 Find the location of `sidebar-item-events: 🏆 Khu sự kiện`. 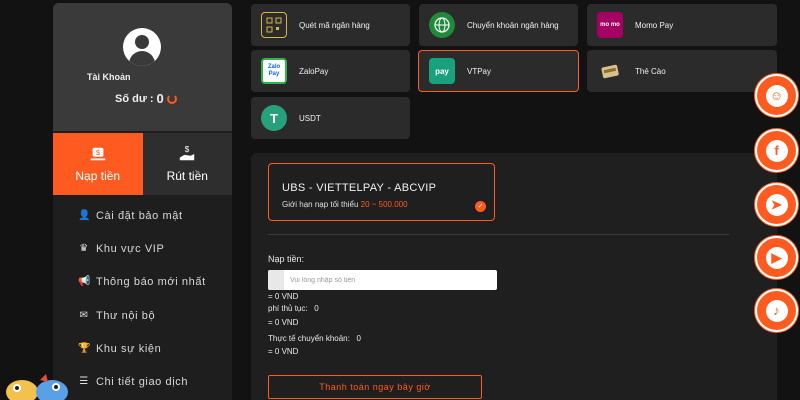

sidebar-item-events: 🏆 Khu sự kiện is located at coordinates (142, 348).